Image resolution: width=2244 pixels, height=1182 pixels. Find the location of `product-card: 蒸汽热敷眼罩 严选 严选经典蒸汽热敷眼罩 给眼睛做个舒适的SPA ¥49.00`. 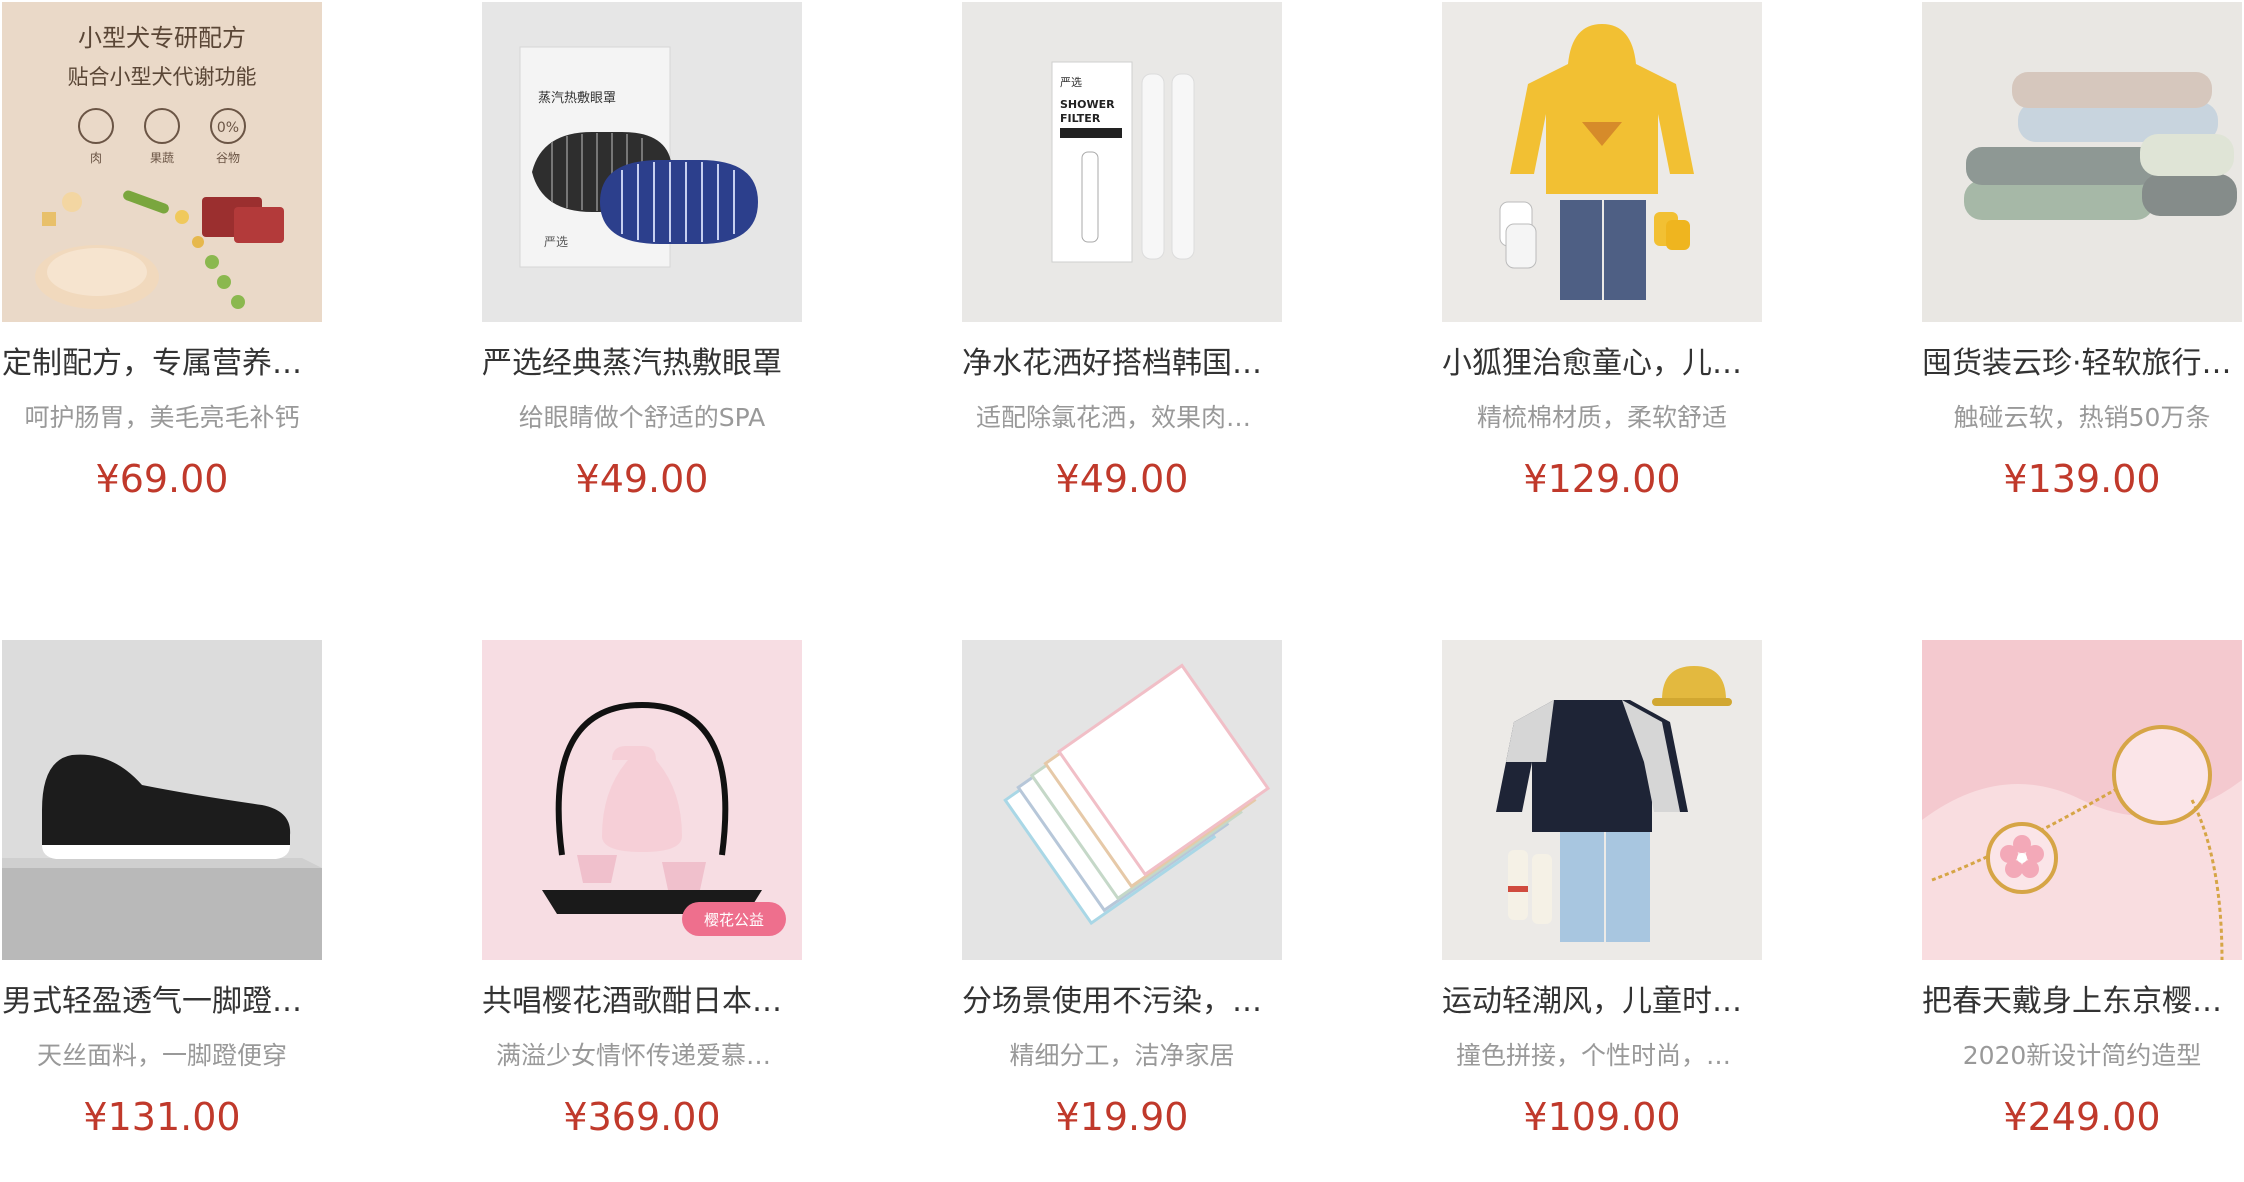

product-card: 蒸汽热敷眼罩 严选 严选经典蒸汽热敷眼罩 给眼睛做个舒适的SPA ¥49.00 is located at coordinates (642, 252).